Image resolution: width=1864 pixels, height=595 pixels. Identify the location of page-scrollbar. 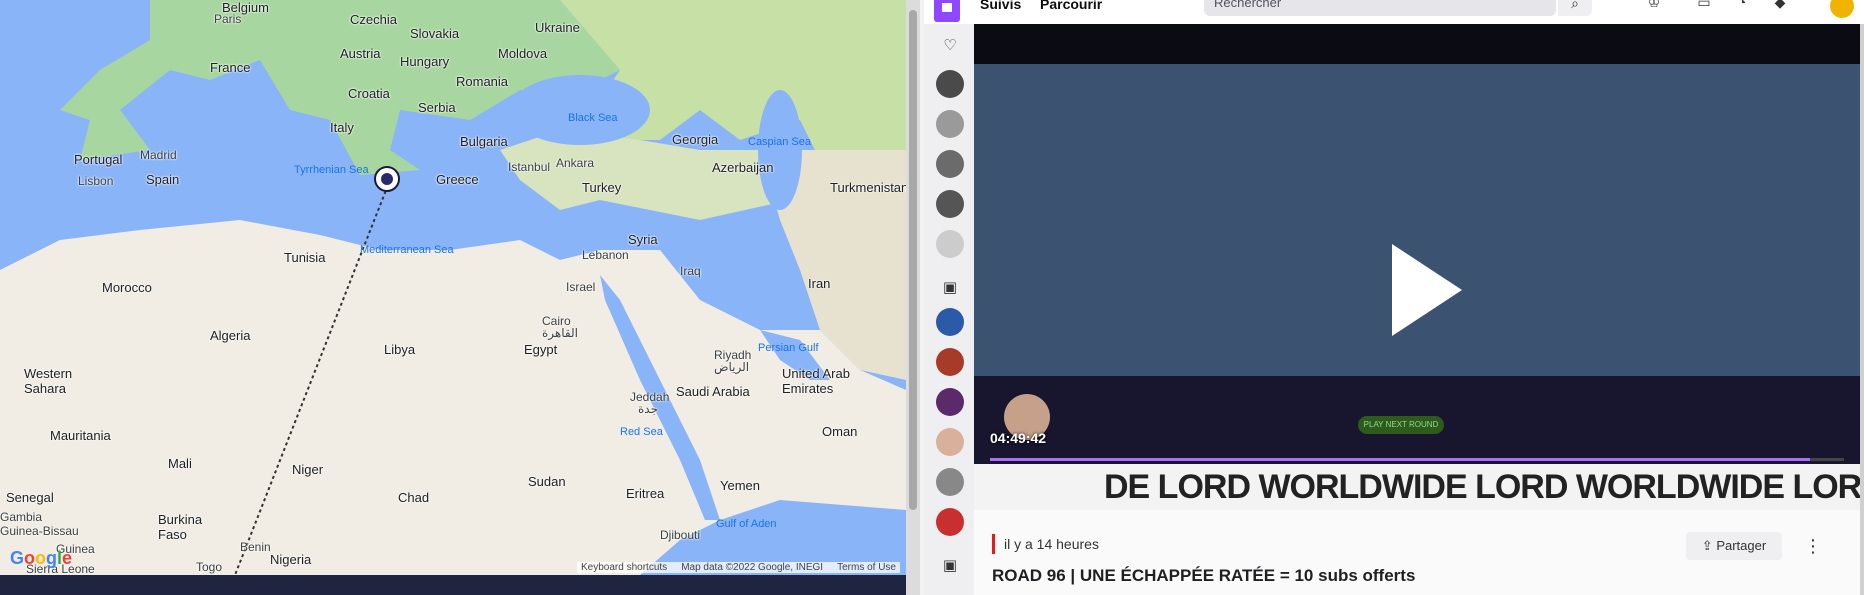
(1862, 309).